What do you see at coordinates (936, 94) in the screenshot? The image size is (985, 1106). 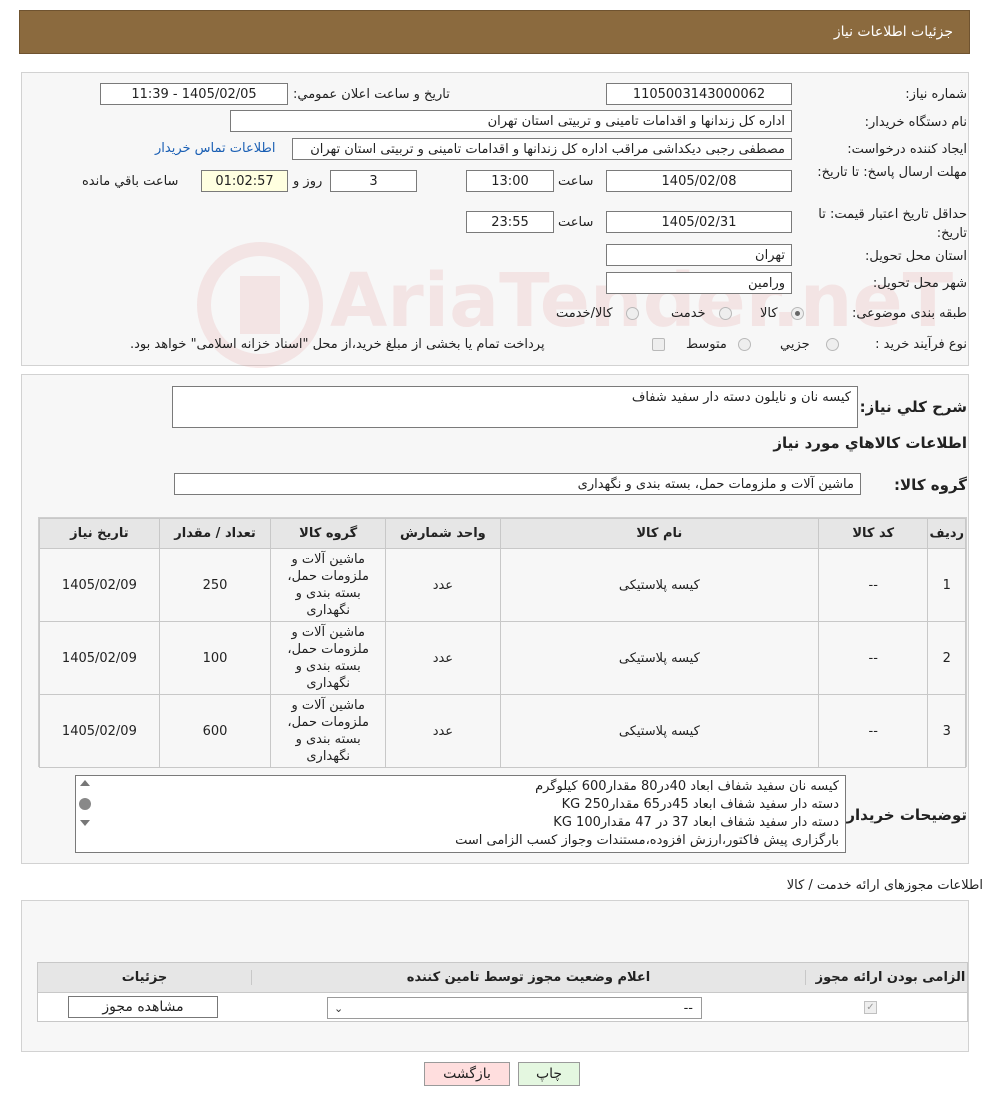 I see `need-number-label: شماره نیاز:` at bounding box center [936, 94].